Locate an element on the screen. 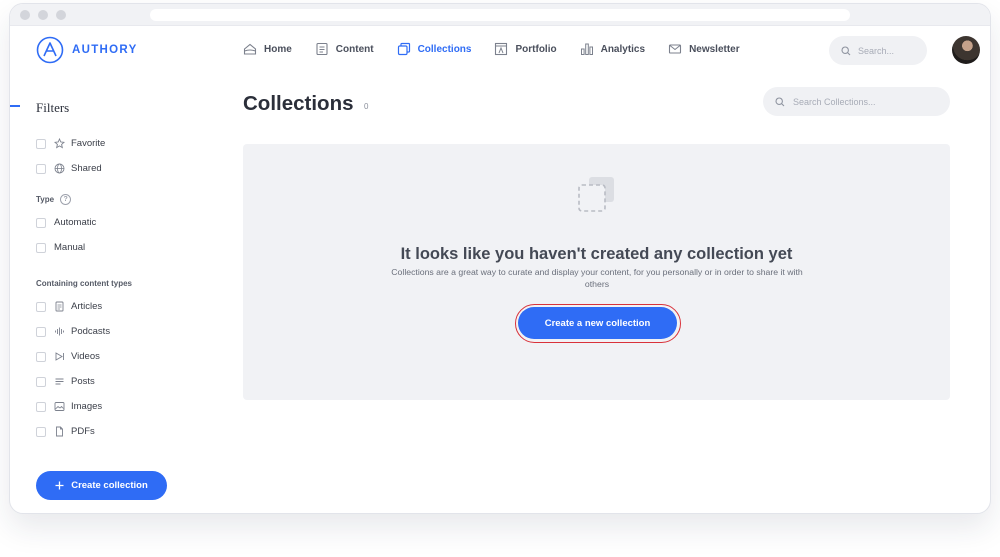  nav-item-analytics: Analytics is located at coordinates (612, 49).